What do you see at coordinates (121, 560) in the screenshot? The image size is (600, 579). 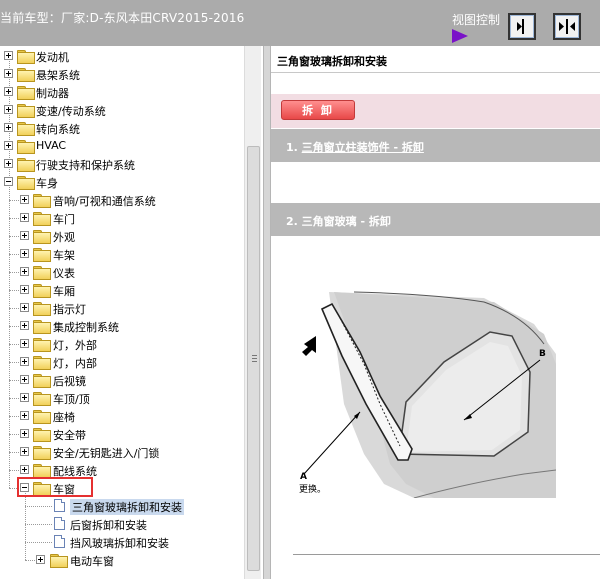 I see `tree-item: 电动车窗` at bounding box center [121, 560].